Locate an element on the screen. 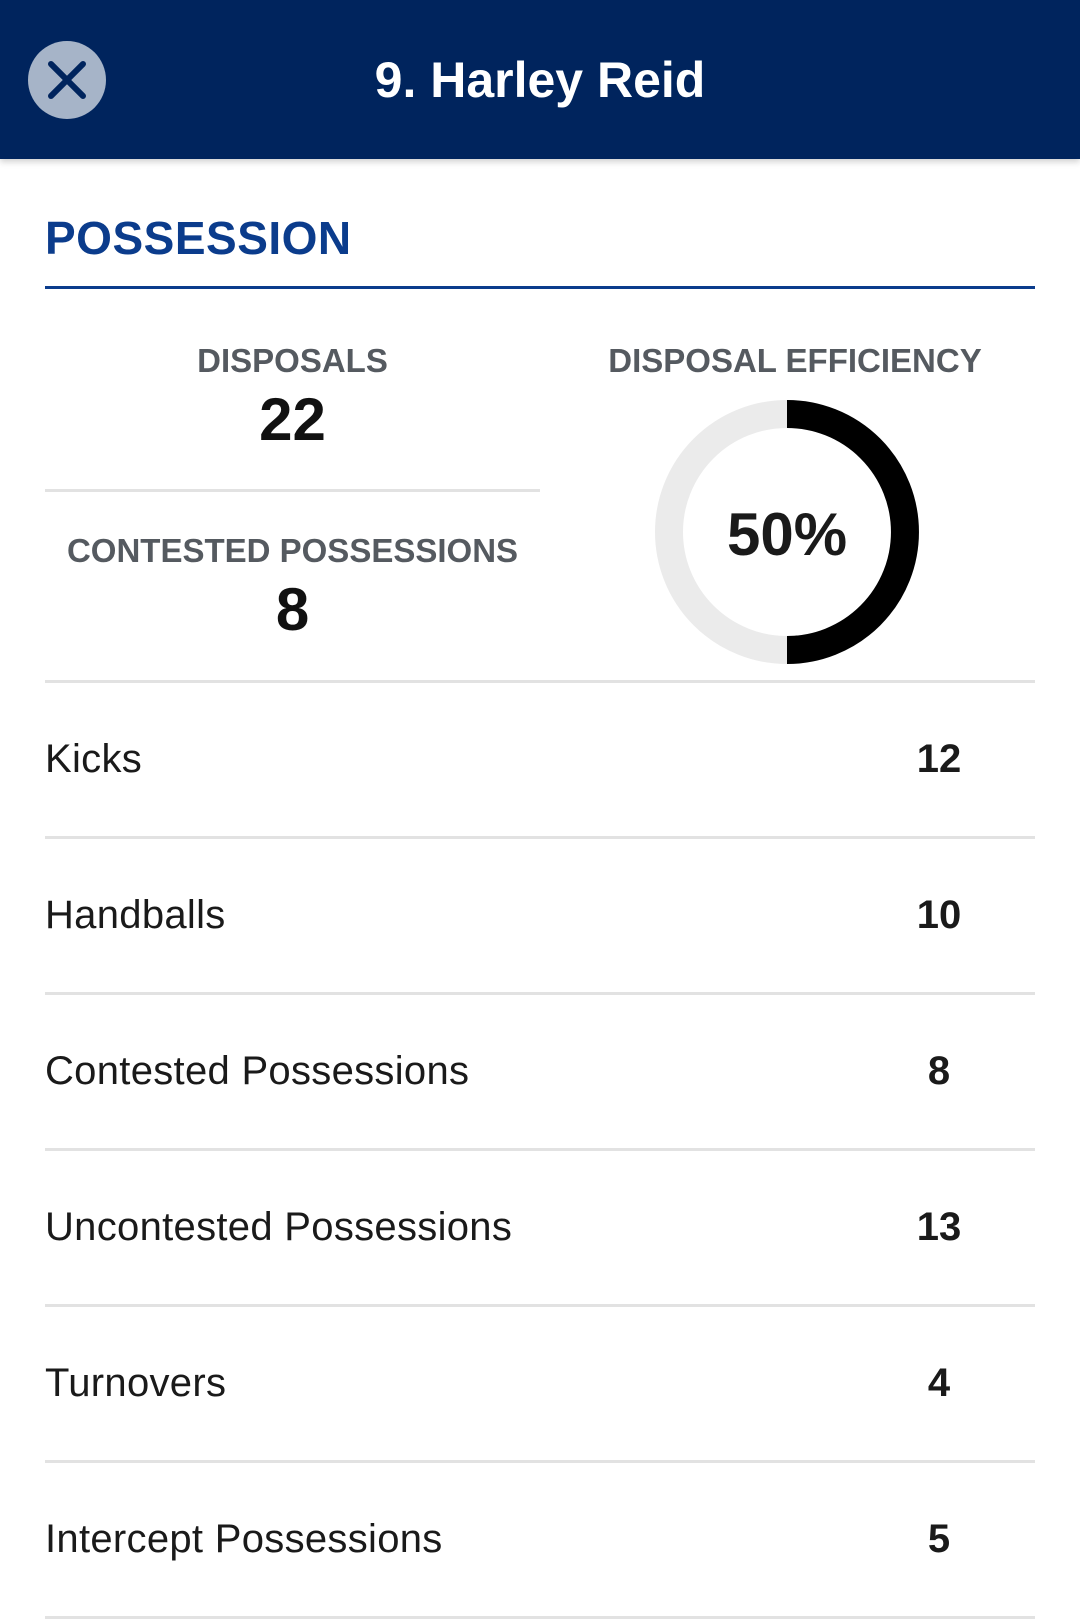 The height and width of the screenshot is (1622, 1080). stat-row-label: Handballs is located at coordinates (135, 915).